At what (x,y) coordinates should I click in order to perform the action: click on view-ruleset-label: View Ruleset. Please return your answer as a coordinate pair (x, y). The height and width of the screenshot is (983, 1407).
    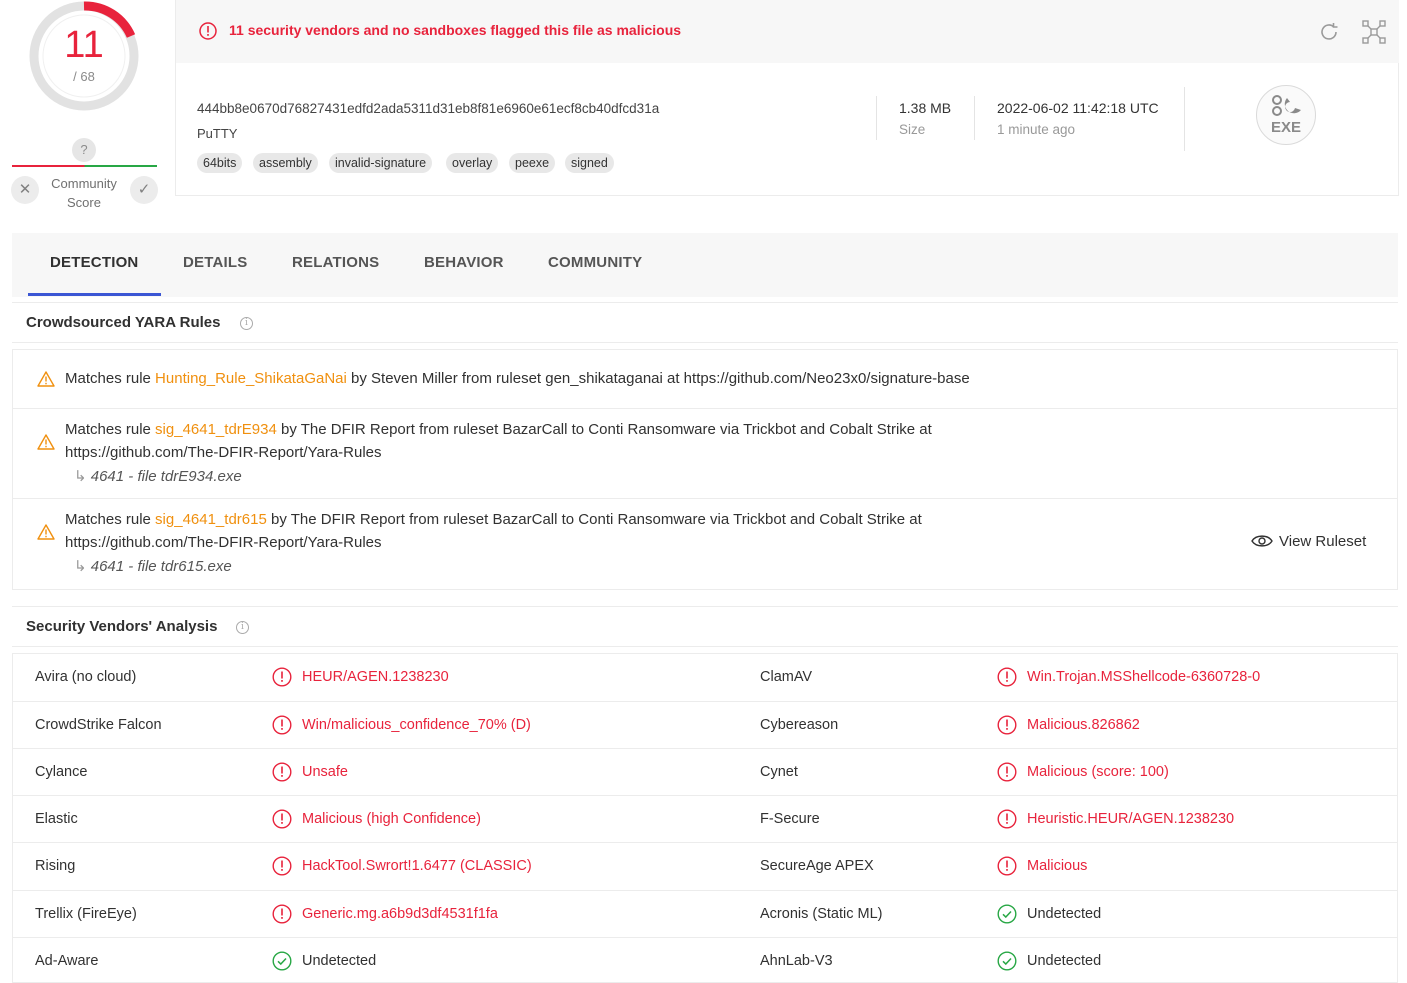
    Looking at the image, I should click on (1323, 541).